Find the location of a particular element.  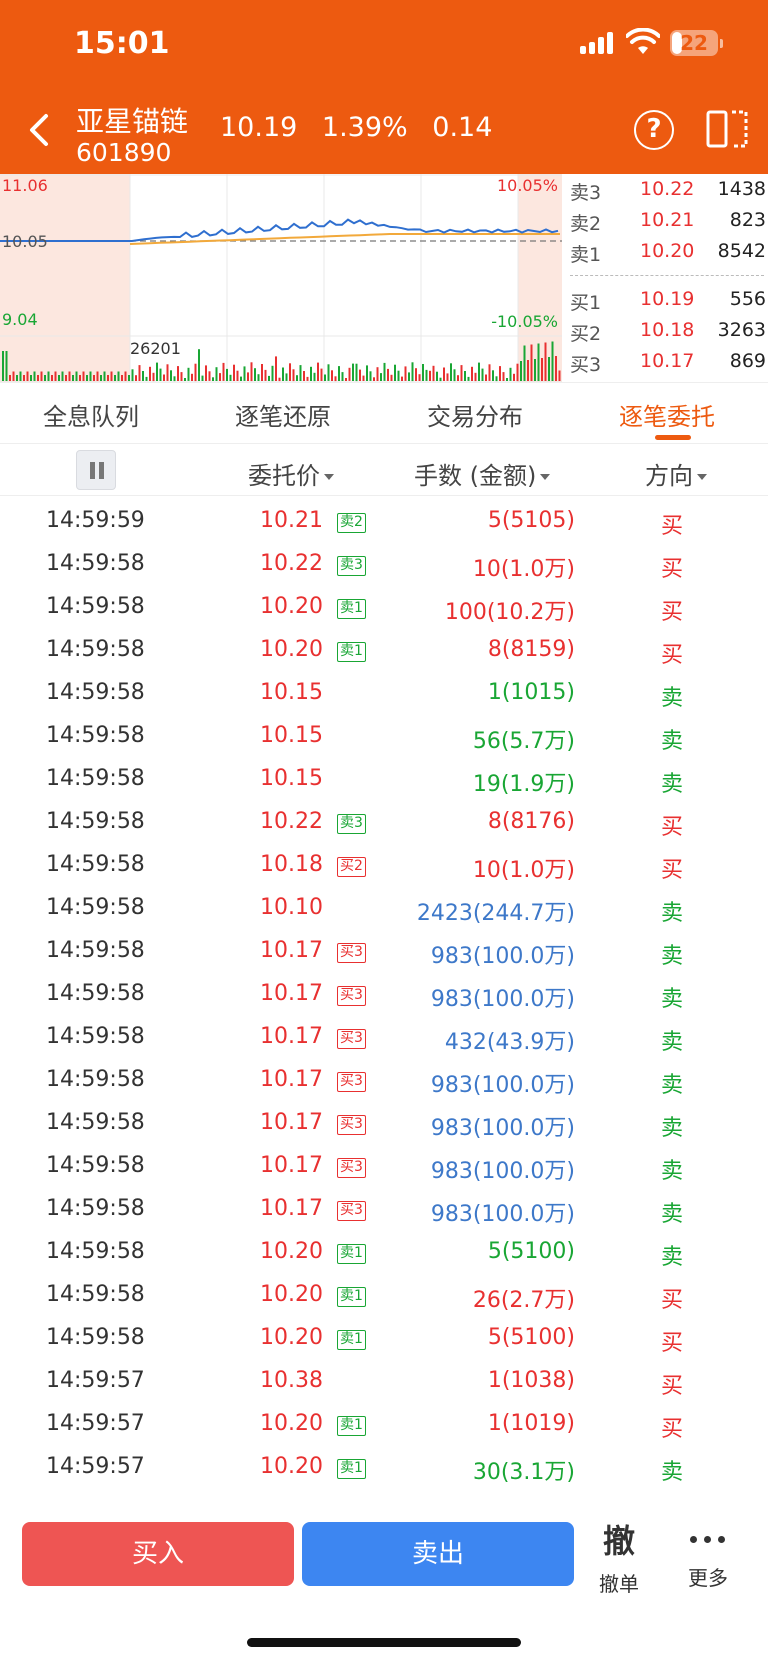

table-row: 14:59:58 10.20 卖1 8(8159) 买 is located at coordinates (384, 650).